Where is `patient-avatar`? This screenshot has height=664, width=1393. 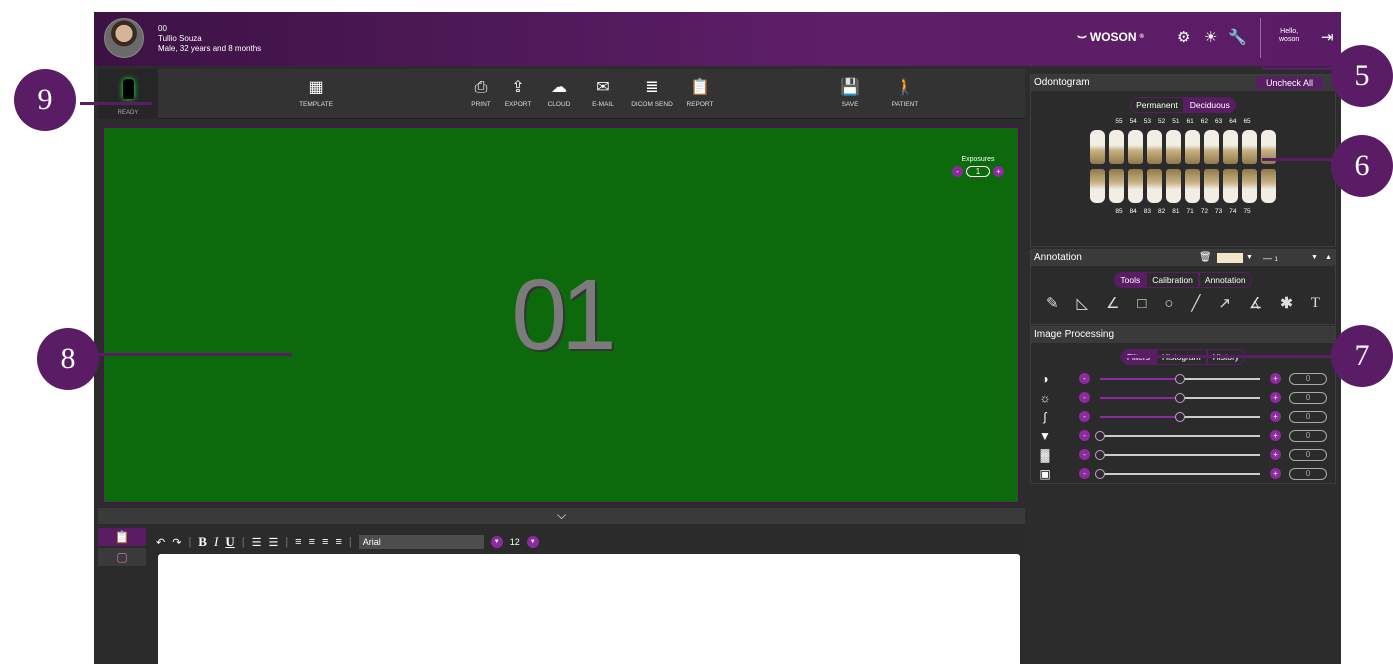 patient-avatar is located at coordinates (124, 38).